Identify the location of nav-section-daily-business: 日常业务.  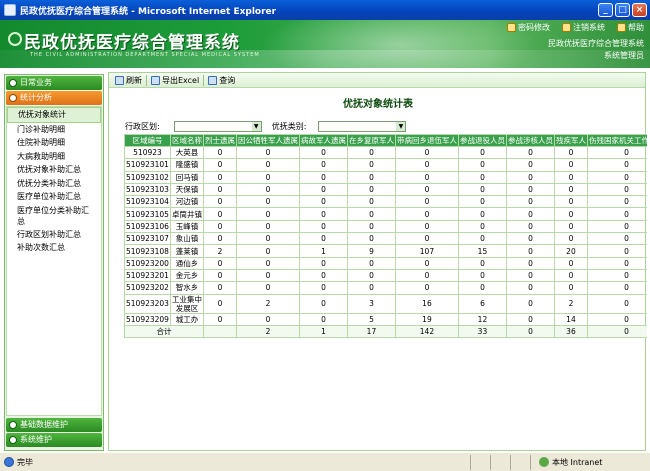
(54, 83).